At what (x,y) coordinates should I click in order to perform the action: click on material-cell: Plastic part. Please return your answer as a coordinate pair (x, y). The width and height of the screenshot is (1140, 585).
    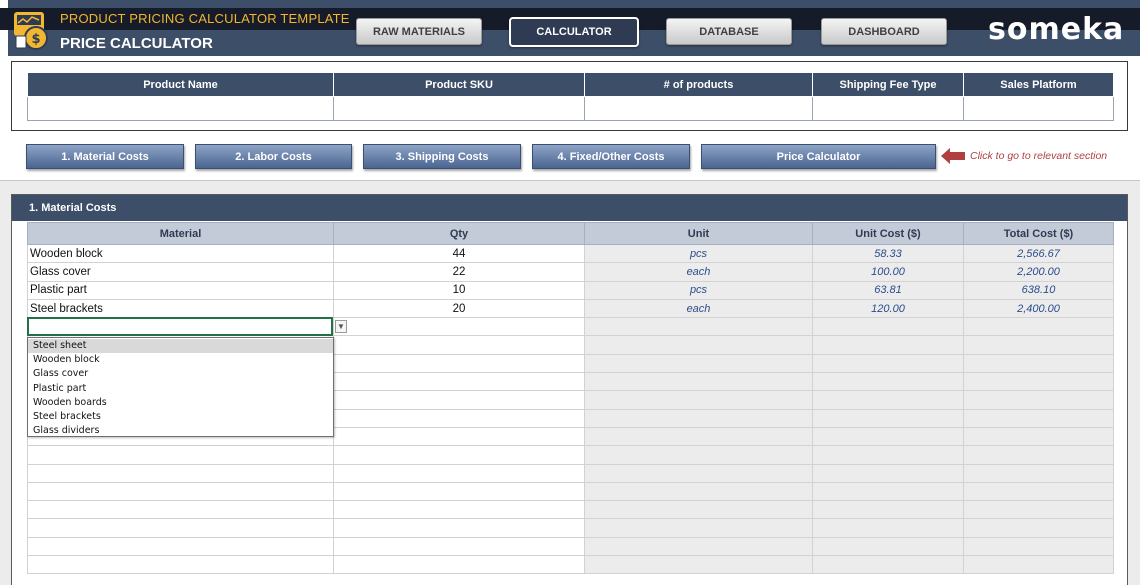
    Looking at the image, I should click on (180, 290).